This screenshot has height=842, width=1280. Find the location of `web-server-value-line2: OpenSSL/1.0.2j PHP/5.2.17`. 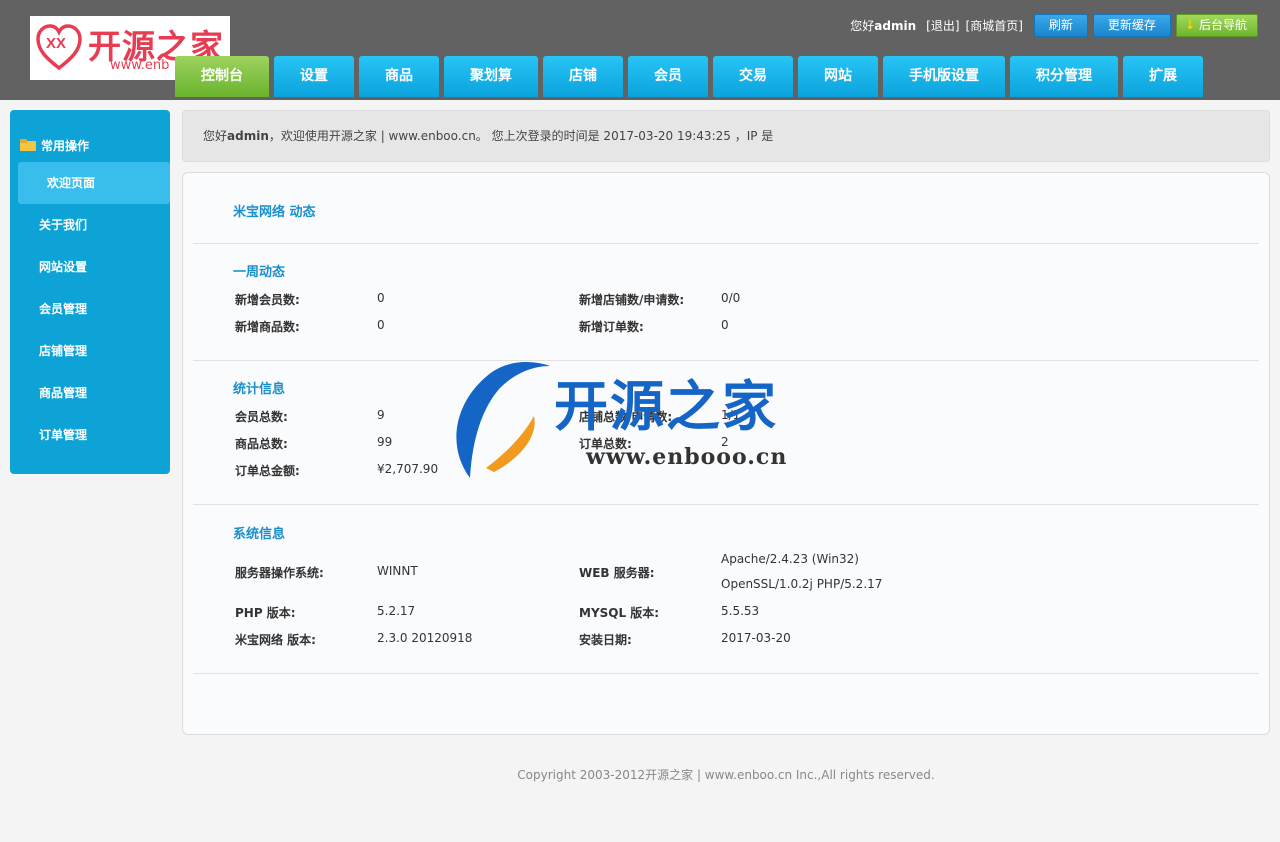

web-server-value-line2: OpenSSL/1.0.2j PHP/5.2.17 is located at coordinates (802, 584).